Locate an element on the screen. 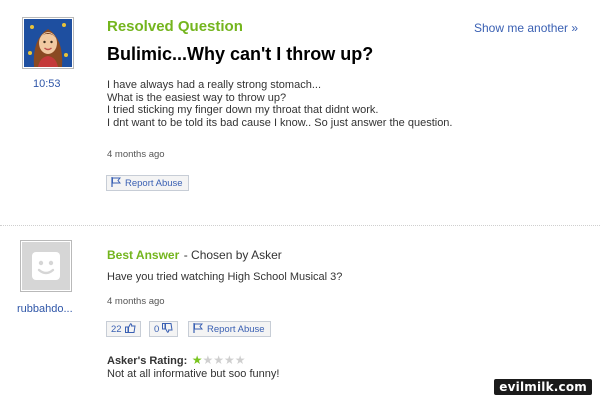 The height and width of the screenshot is (400, 600). thumbs-up-count: 22 is located at coordinates (116, 329).